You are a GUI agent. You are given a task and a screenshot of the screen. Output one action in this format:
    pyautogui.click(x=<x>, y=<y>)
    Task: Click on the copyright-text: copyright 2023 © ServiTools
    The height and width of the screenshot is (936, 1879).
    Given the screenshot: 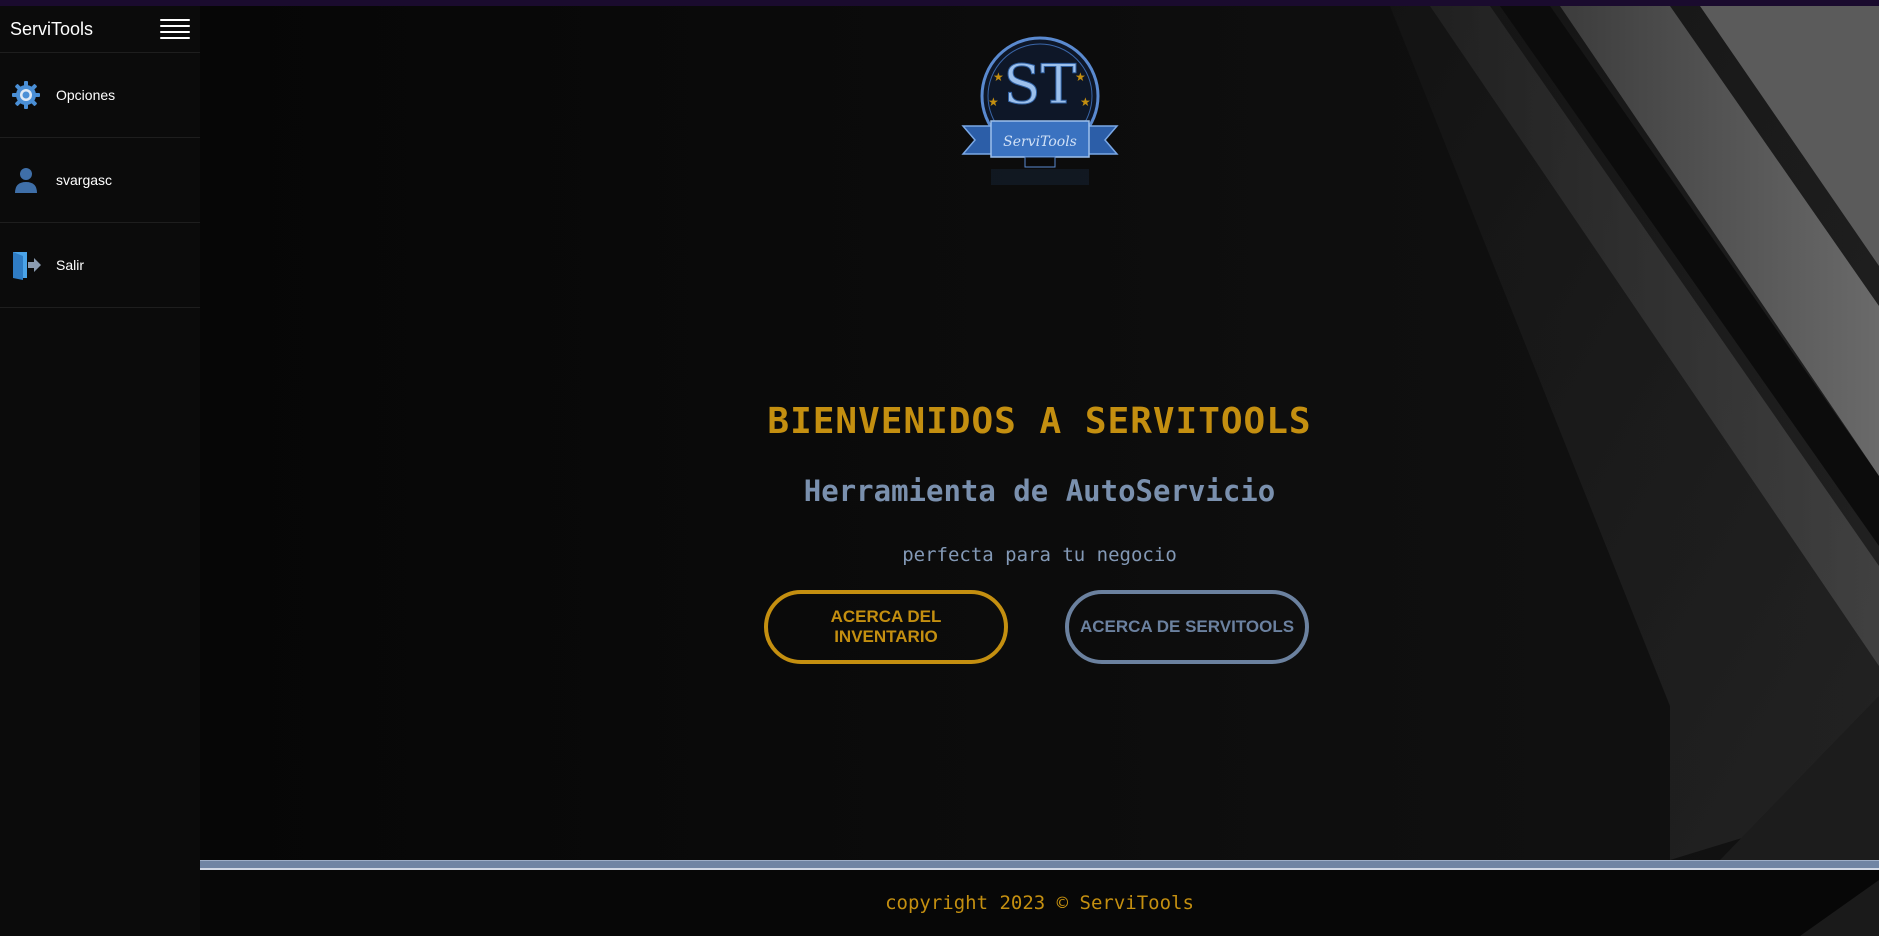 What is the action you would take?
    pyautogui.click(x=1039, y=903)
    